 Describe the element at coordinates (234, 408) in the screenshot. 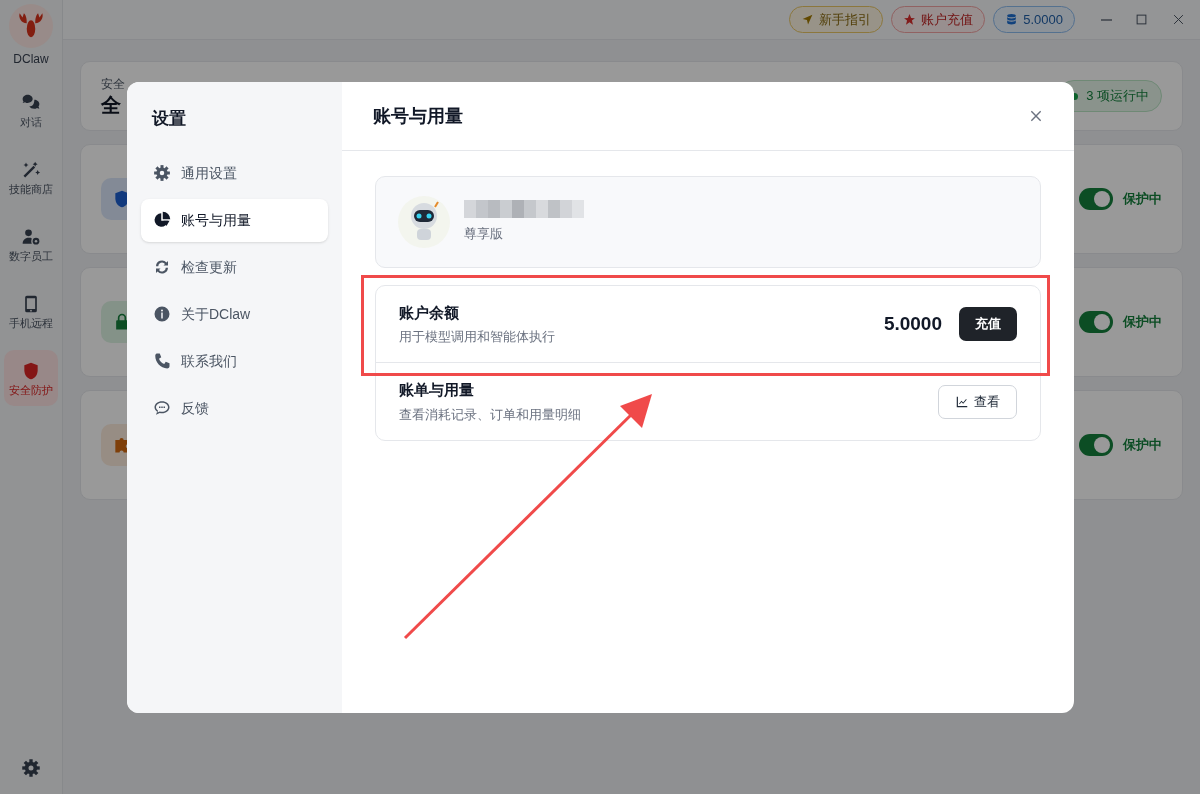

I see `settings-nav-item: 反馈` at that location.